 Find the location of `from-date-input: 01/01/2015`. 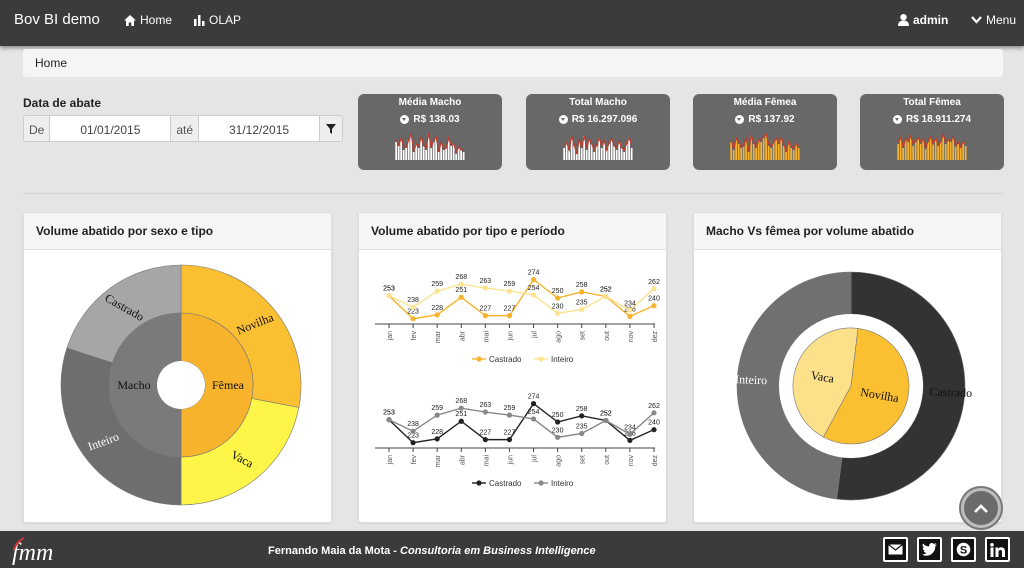

from-date-input: 01/01/2015 is located at coordinates (110, 128).